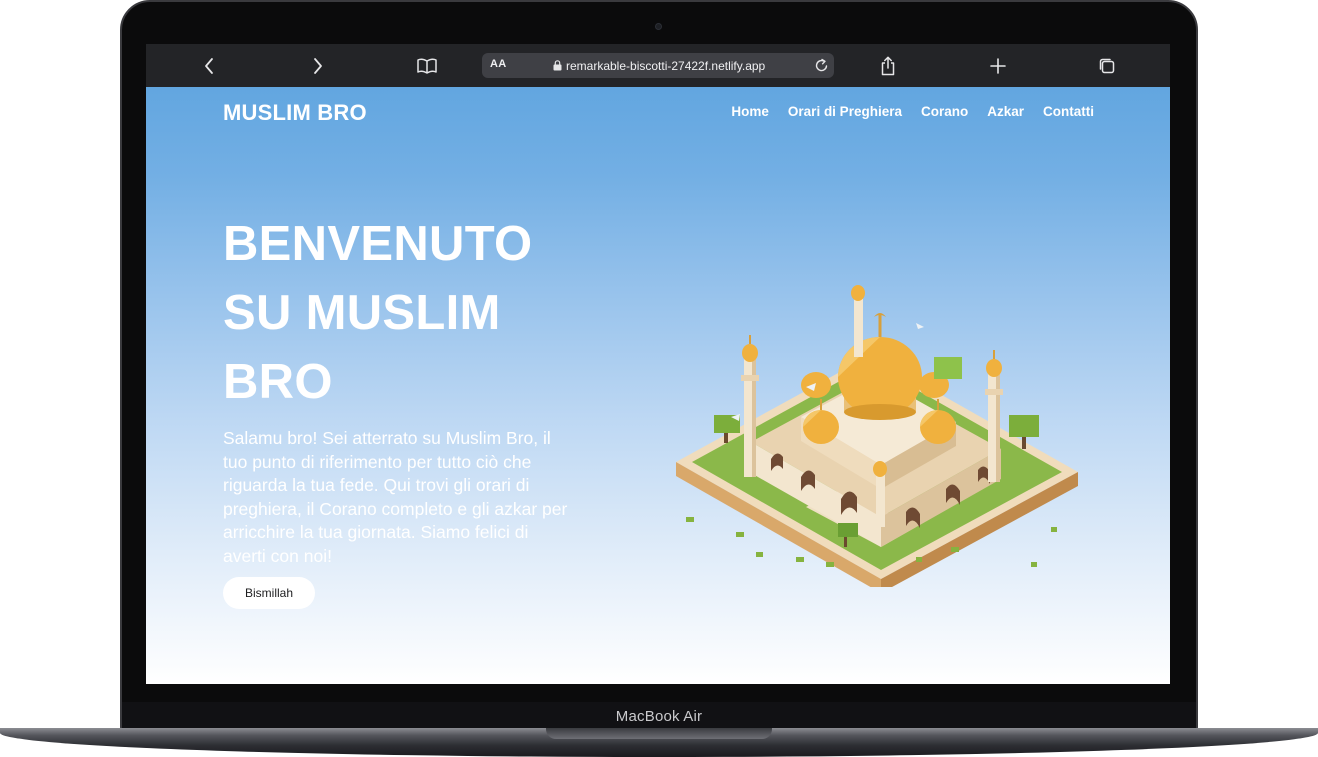 The height and width of the screenshot is (757, 1318). Describe the element at coordinates (845, 111) in the screenshot. I see `nav-link-prayer-times: Orari di Preghiera` at that location.